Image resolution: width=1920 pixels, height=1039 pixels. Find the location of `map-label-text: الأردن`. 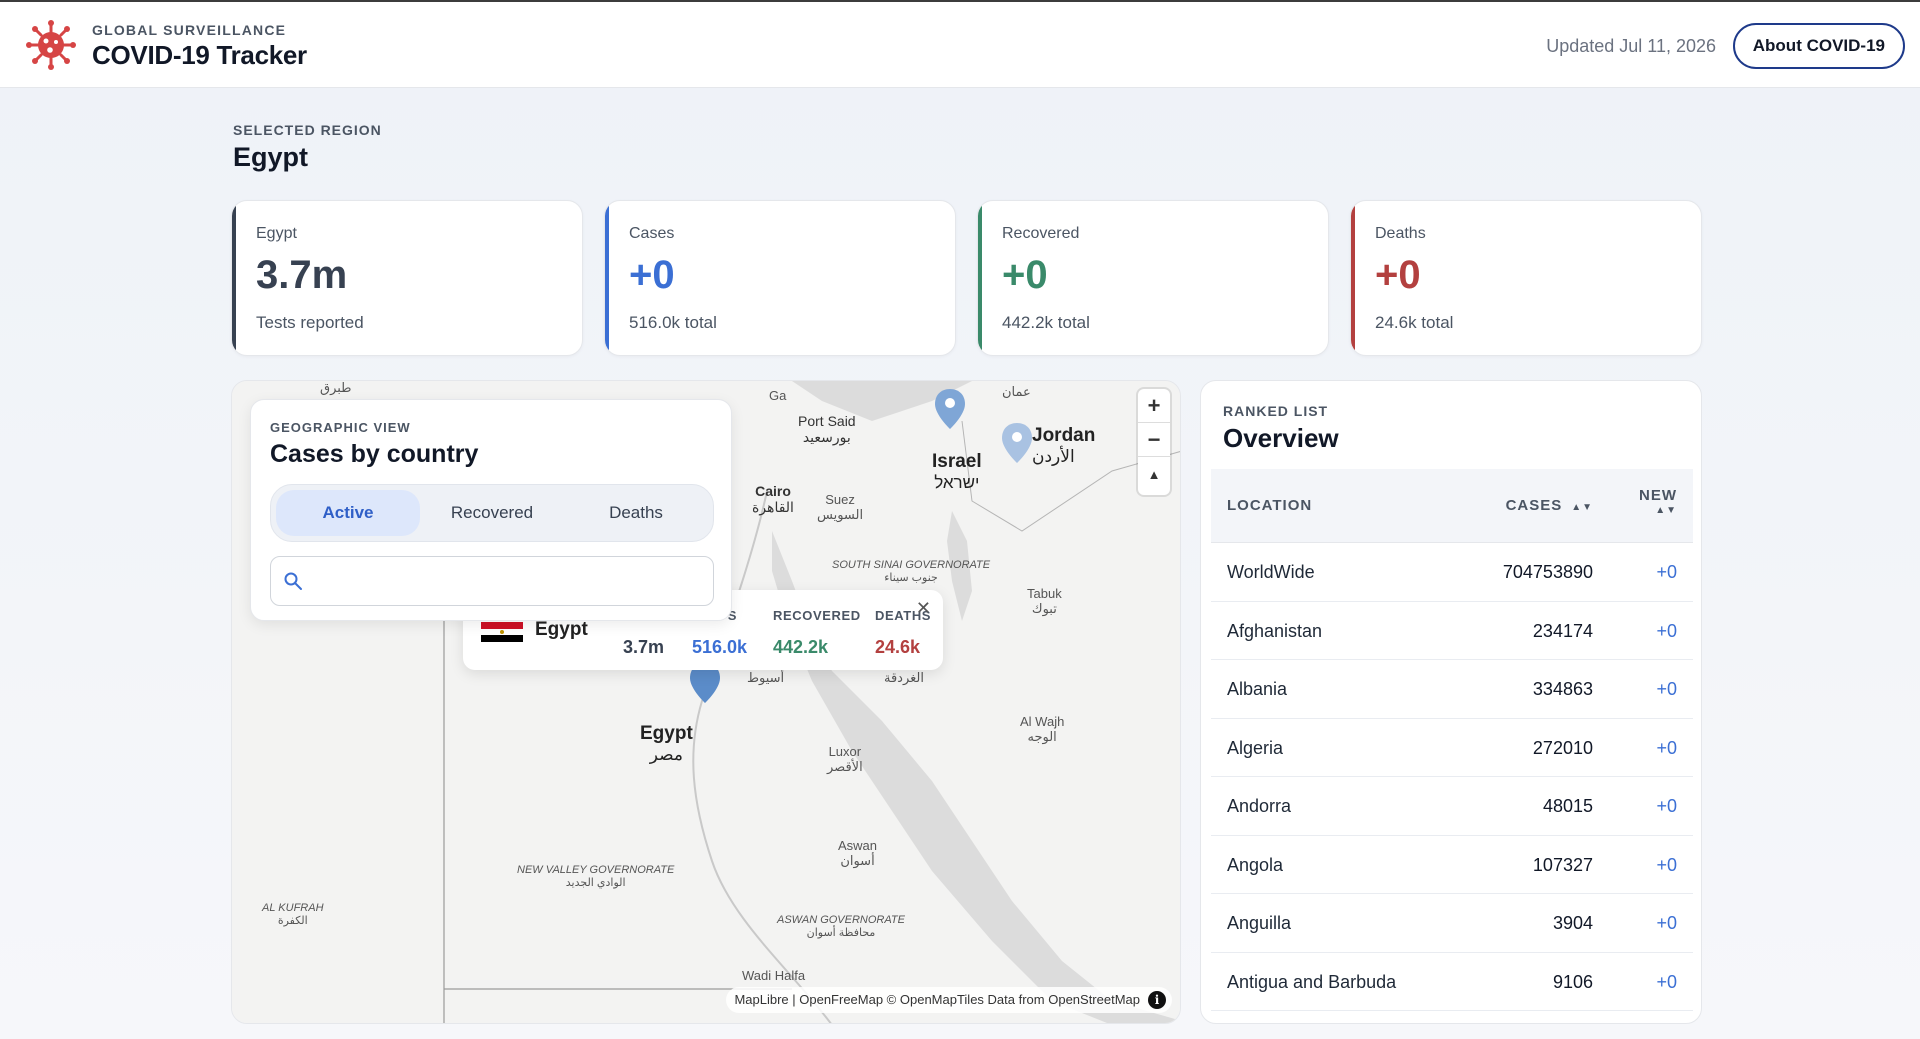

map-label-text: الأردن is located at coordinates (1053, 456).